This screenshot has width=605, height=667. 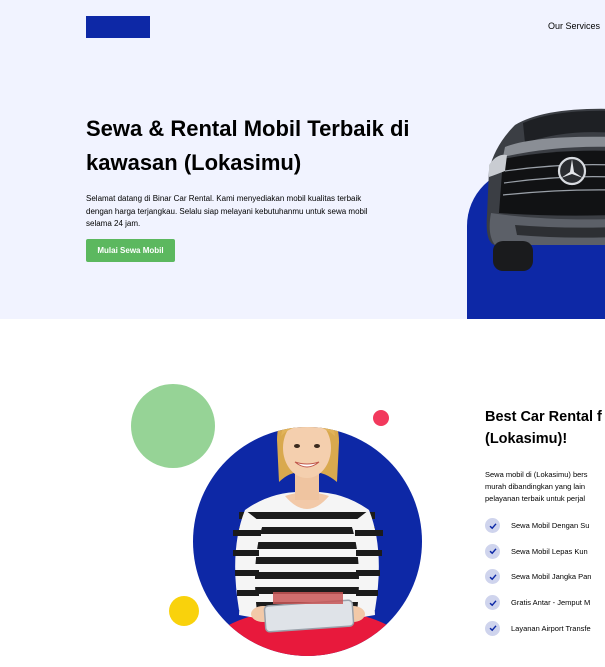 I want to click on feature-item: Gratis Antar - Jemput M, so click(x=545, y=603).